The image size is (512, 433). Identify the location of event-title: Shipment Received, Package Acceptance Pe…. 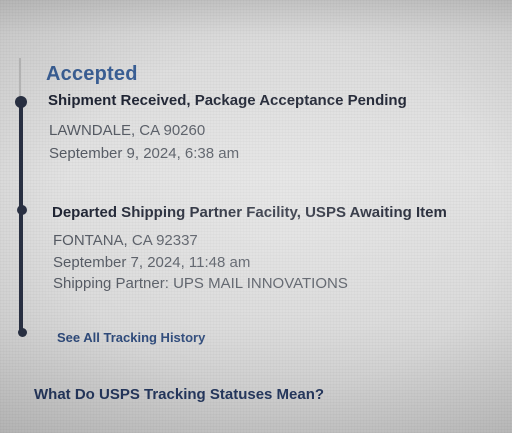
(227, 100).